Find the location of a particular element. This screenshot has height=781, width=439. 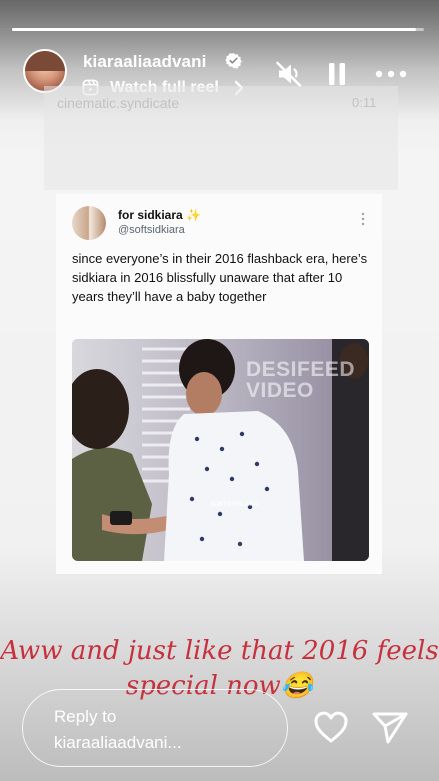

reply-placeholder-line1: Reply to is located at coordinates (85, 716).